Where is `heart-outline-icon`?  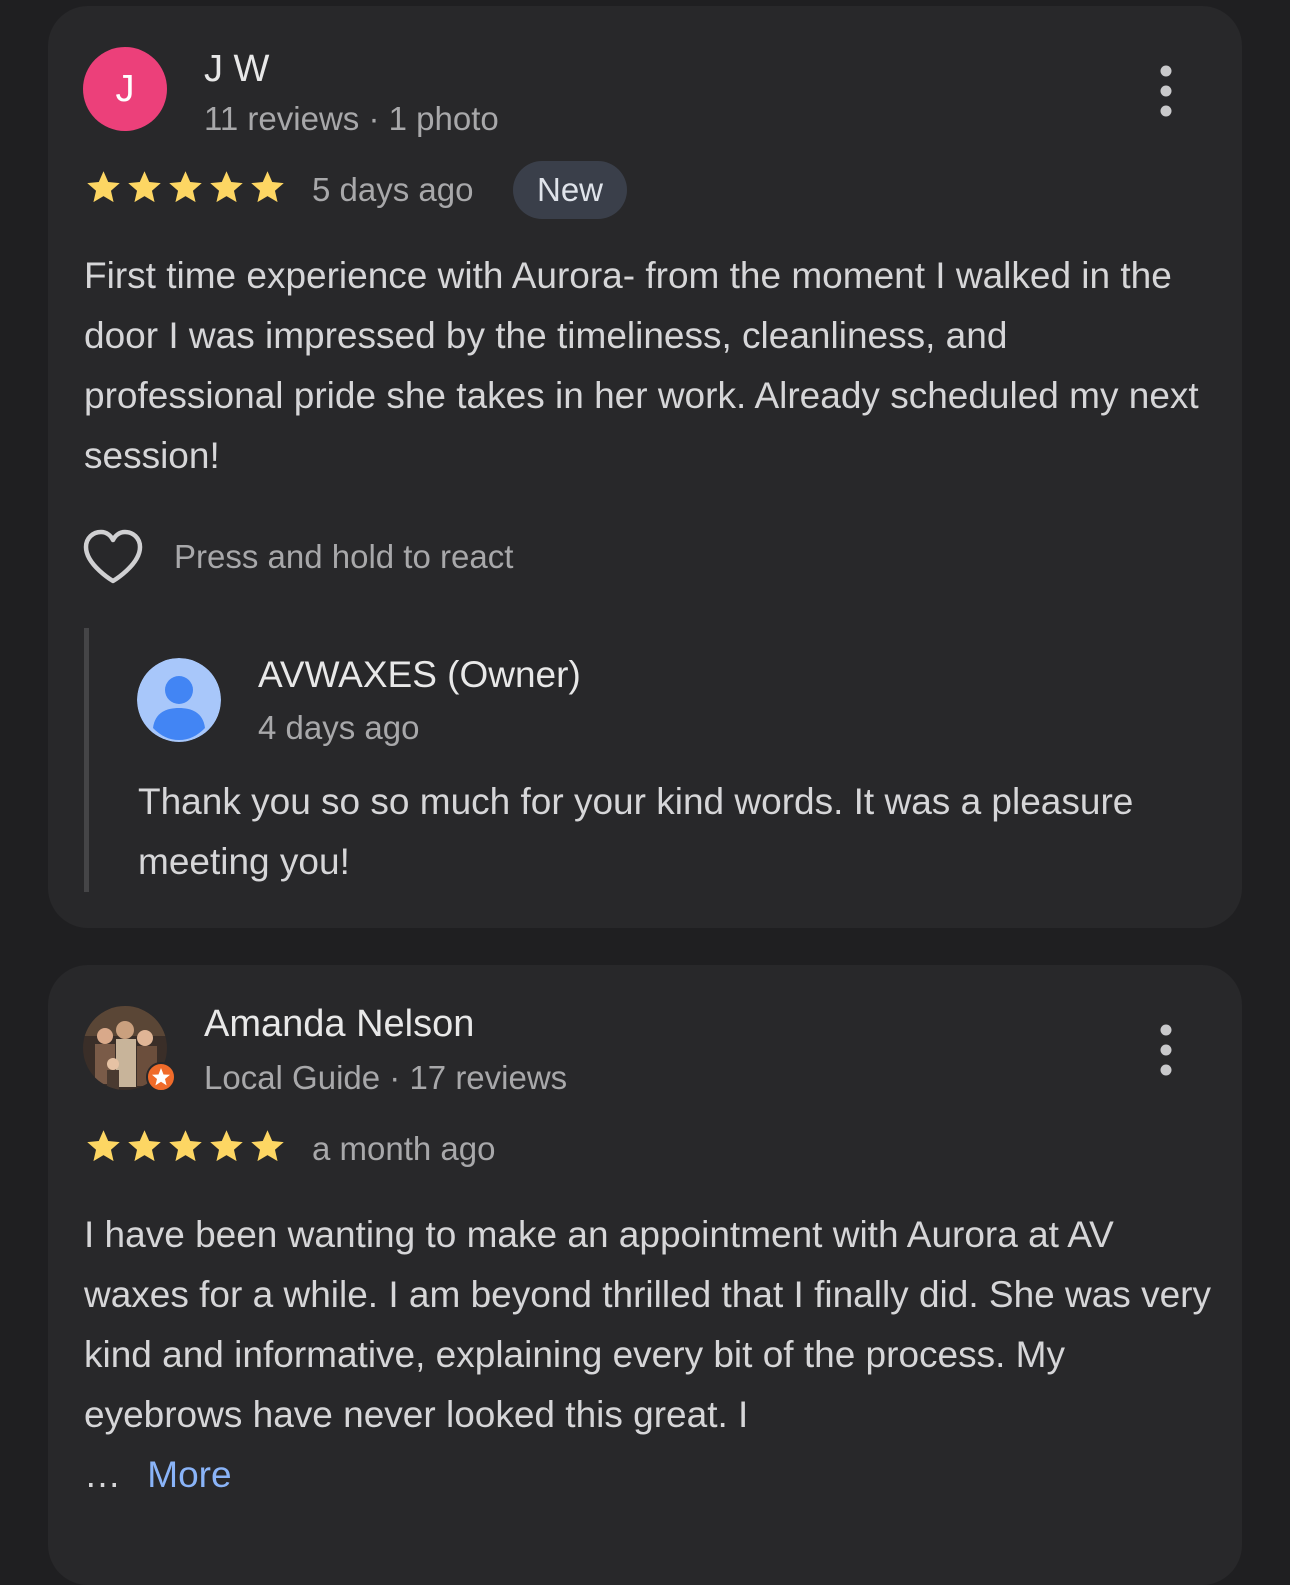 heart-outline-icon is located at coordinates (113, 557).